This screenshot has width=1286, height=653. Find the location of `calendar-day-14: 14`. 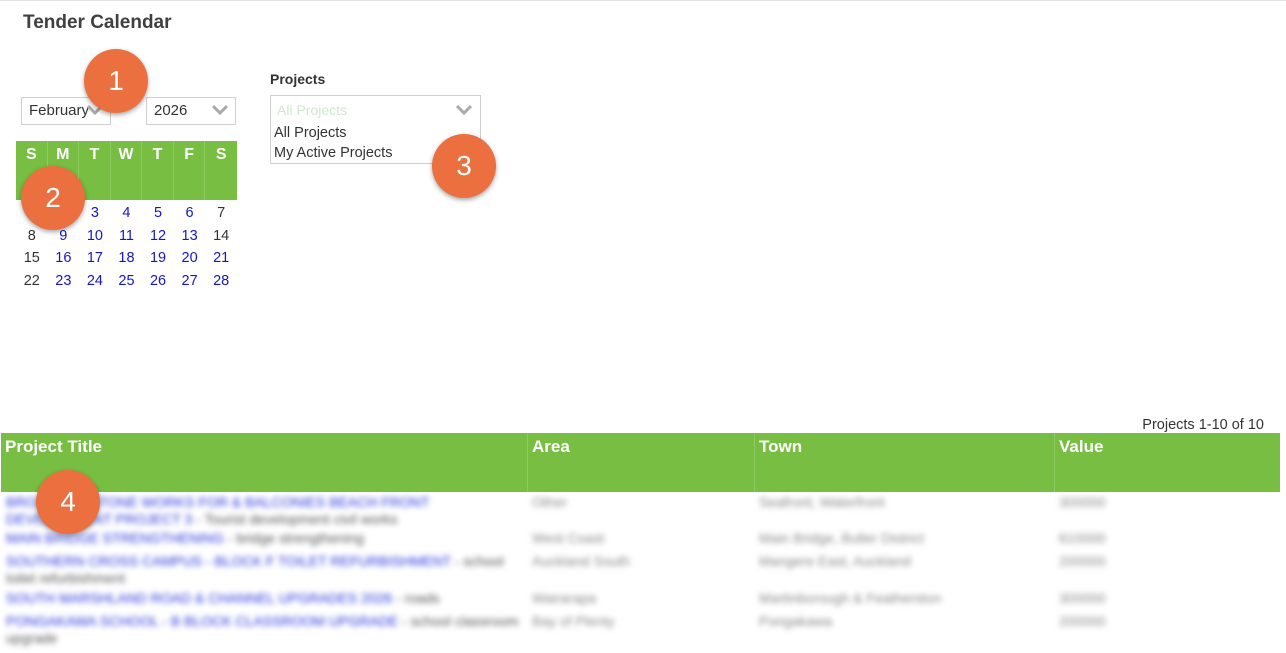

calendar-day-14: 14 is located at coordinates (221, 235).